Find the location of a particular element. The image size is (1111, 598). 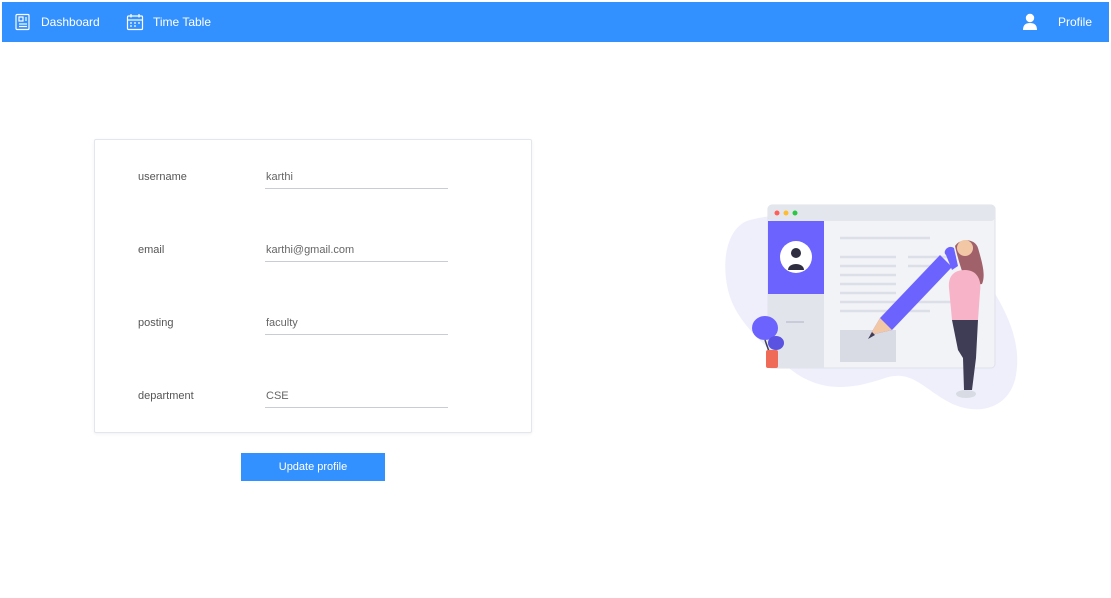

content-image-block is located at coordinates (868, 346).